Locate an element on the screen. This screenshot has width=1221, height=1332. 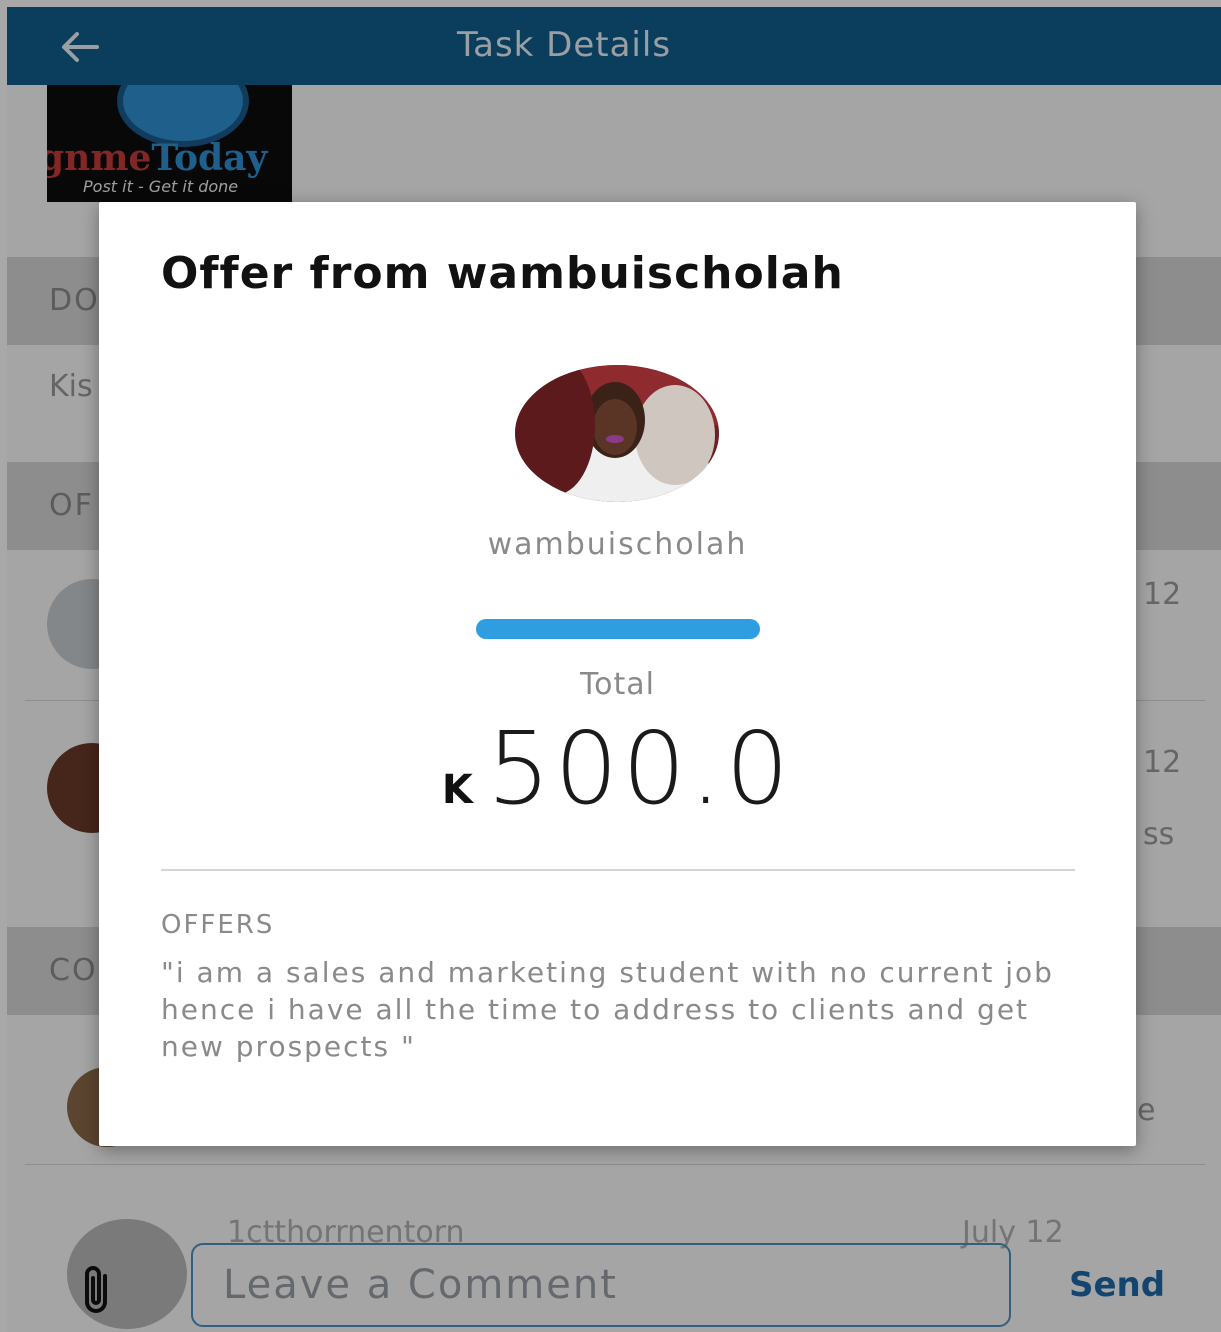
currency-symbol: K is located at coordinates (457, 790).